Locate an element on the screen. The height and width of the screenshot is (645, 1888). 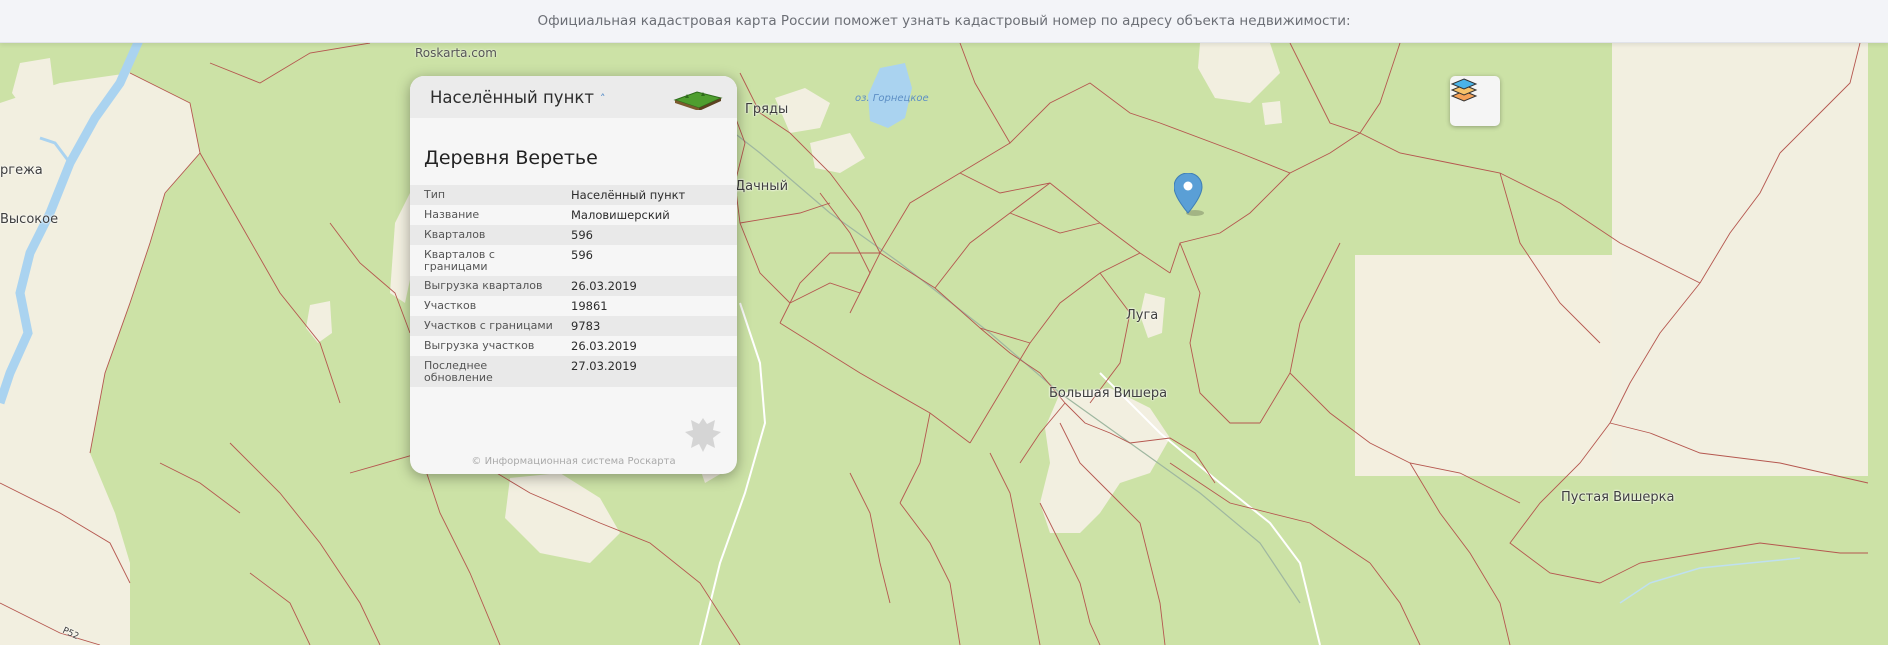
property-key: Выгрузка кварталов is located at coordinates (487, 286).